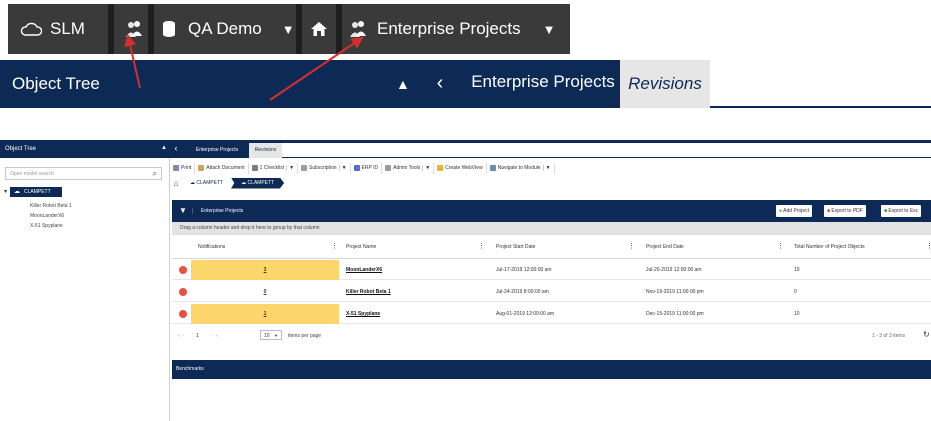 The width and height of the screenshot is (931, 421). I want to click on slm-nav-item: SLM, so click(52, 29).